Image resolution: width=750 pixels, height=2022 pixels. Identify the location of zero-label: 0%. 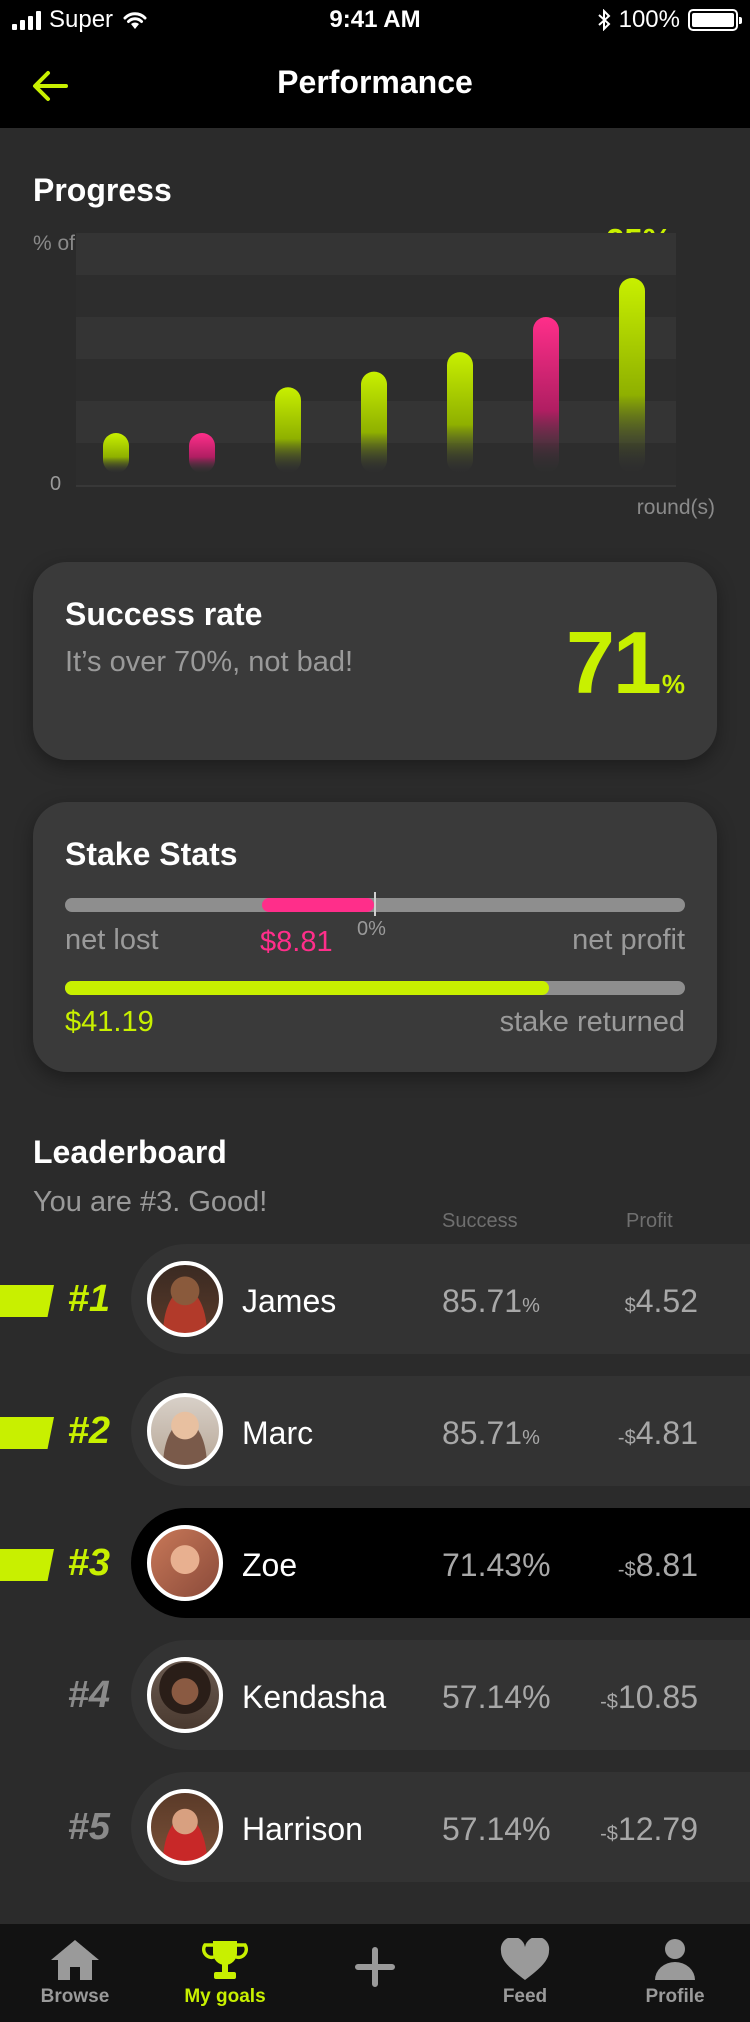
(371, 929).